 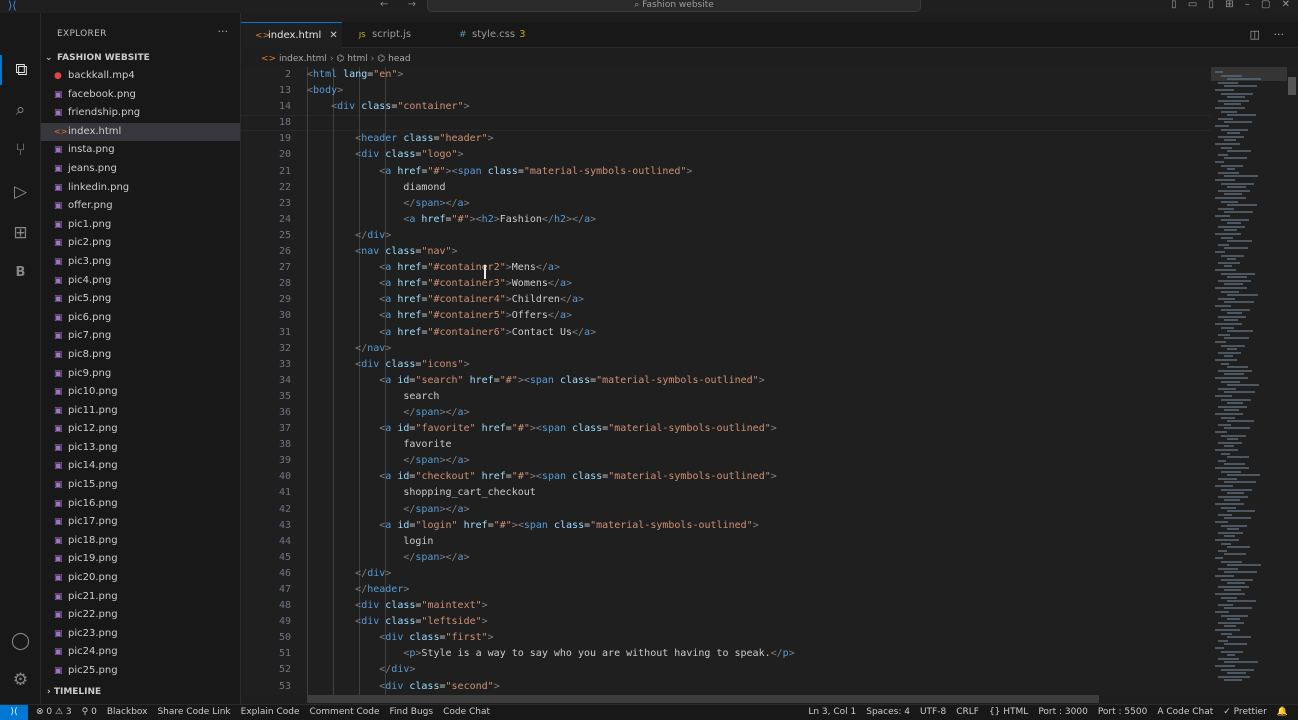 What do you see at coordinates (1286, 5) in the screenshot?
I see `close-window-icon: ✕` at bounding box center [1286, 5].